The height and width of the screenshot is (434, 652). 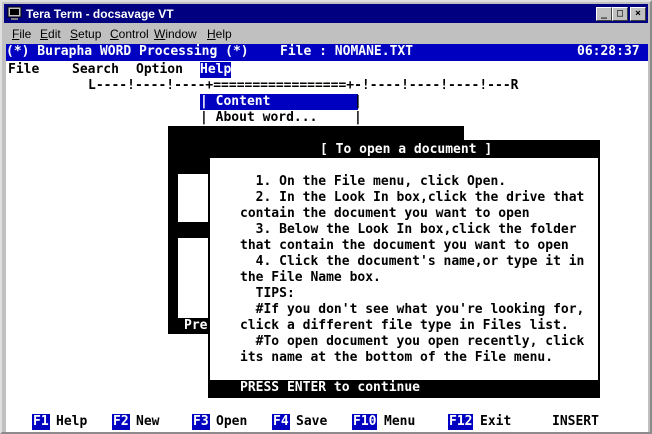 What do you see at coordinates (347, 51) in the screenshot?
I see `file-name: File : NOMANE.TXT` at bounding box center [347, 51].